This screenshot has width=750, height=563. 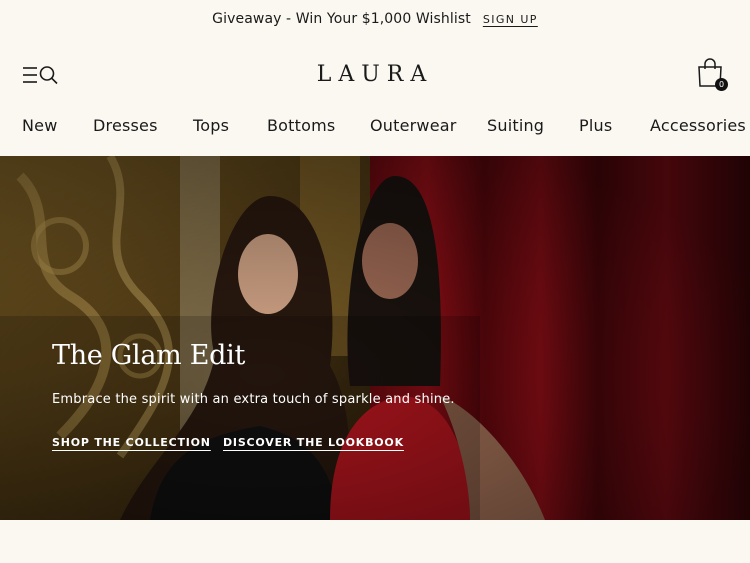 I want to click on site-header: LAURA 0, so click(x=375, y=76).